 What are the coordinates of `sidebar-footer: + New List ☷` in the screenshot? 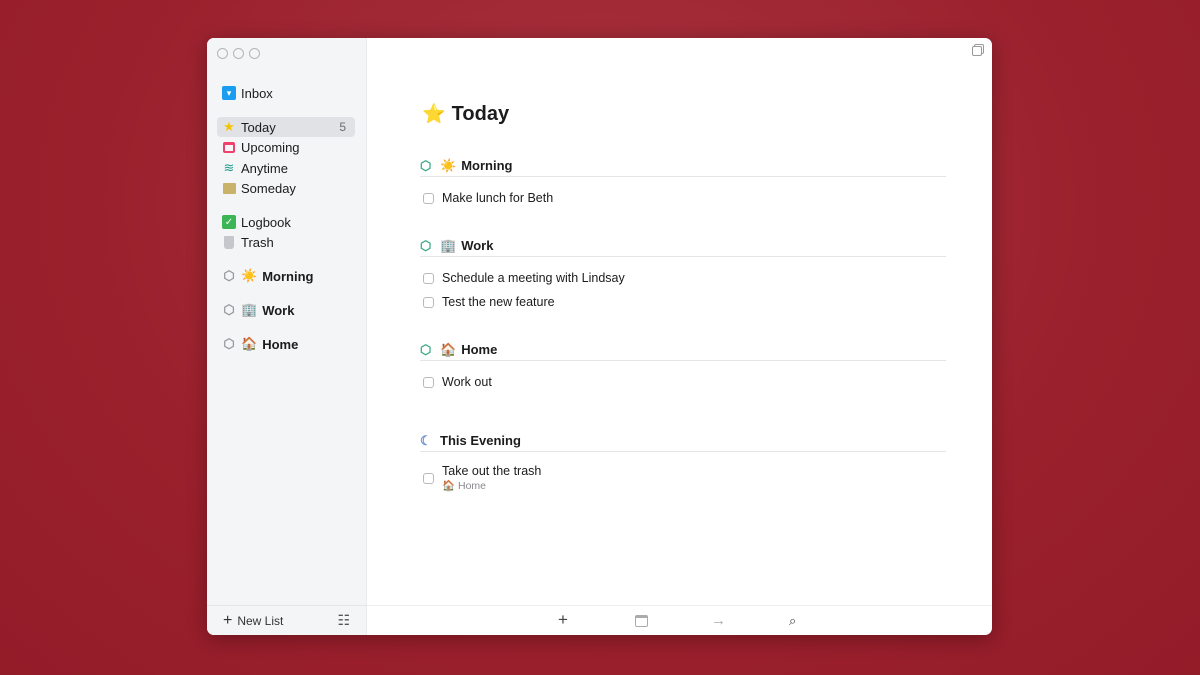 It's located at (287, 620).